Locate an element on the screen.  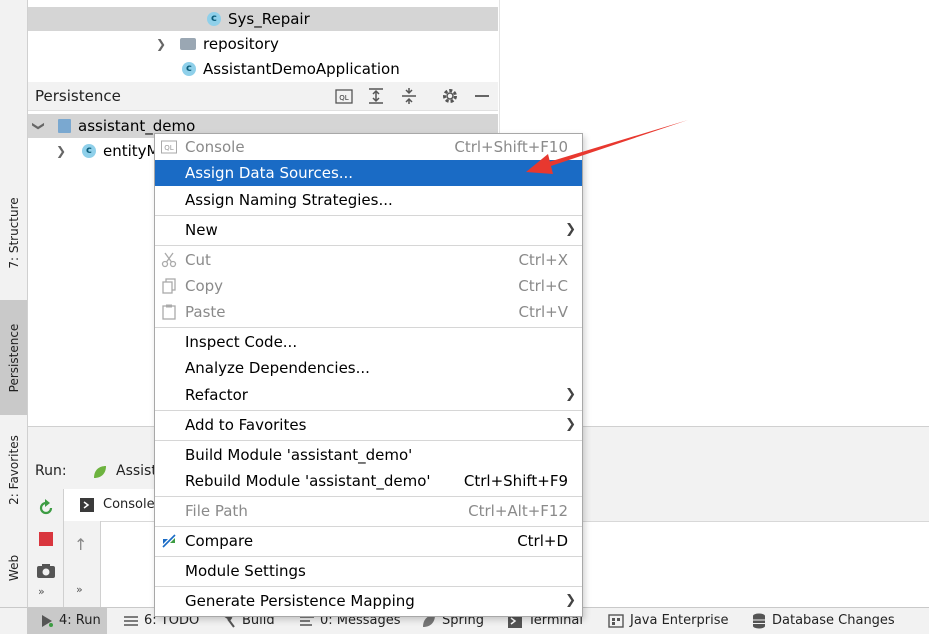
bottom-tab-run: 4: Run is located at coordinates (67, 621).